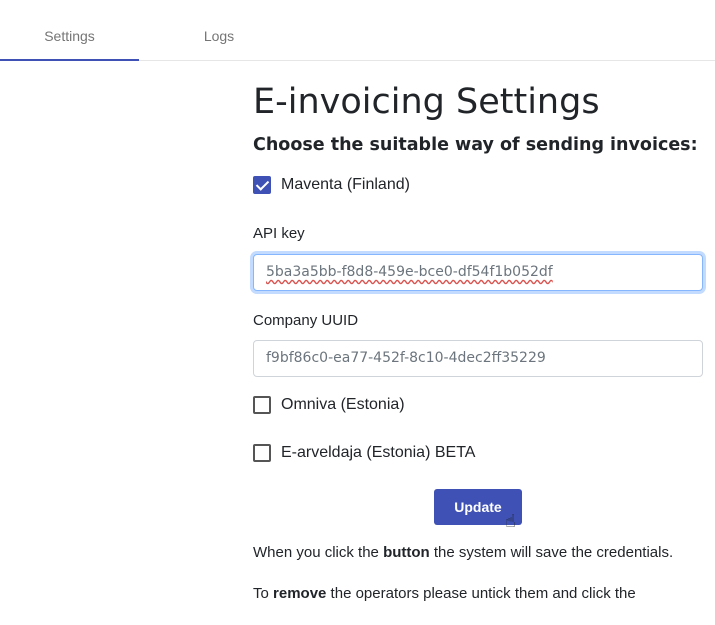 The image size is (715, 625). Describe the element at coordinates (262, 405) in the screenshot. I see `omniva-checkbox` at that location.